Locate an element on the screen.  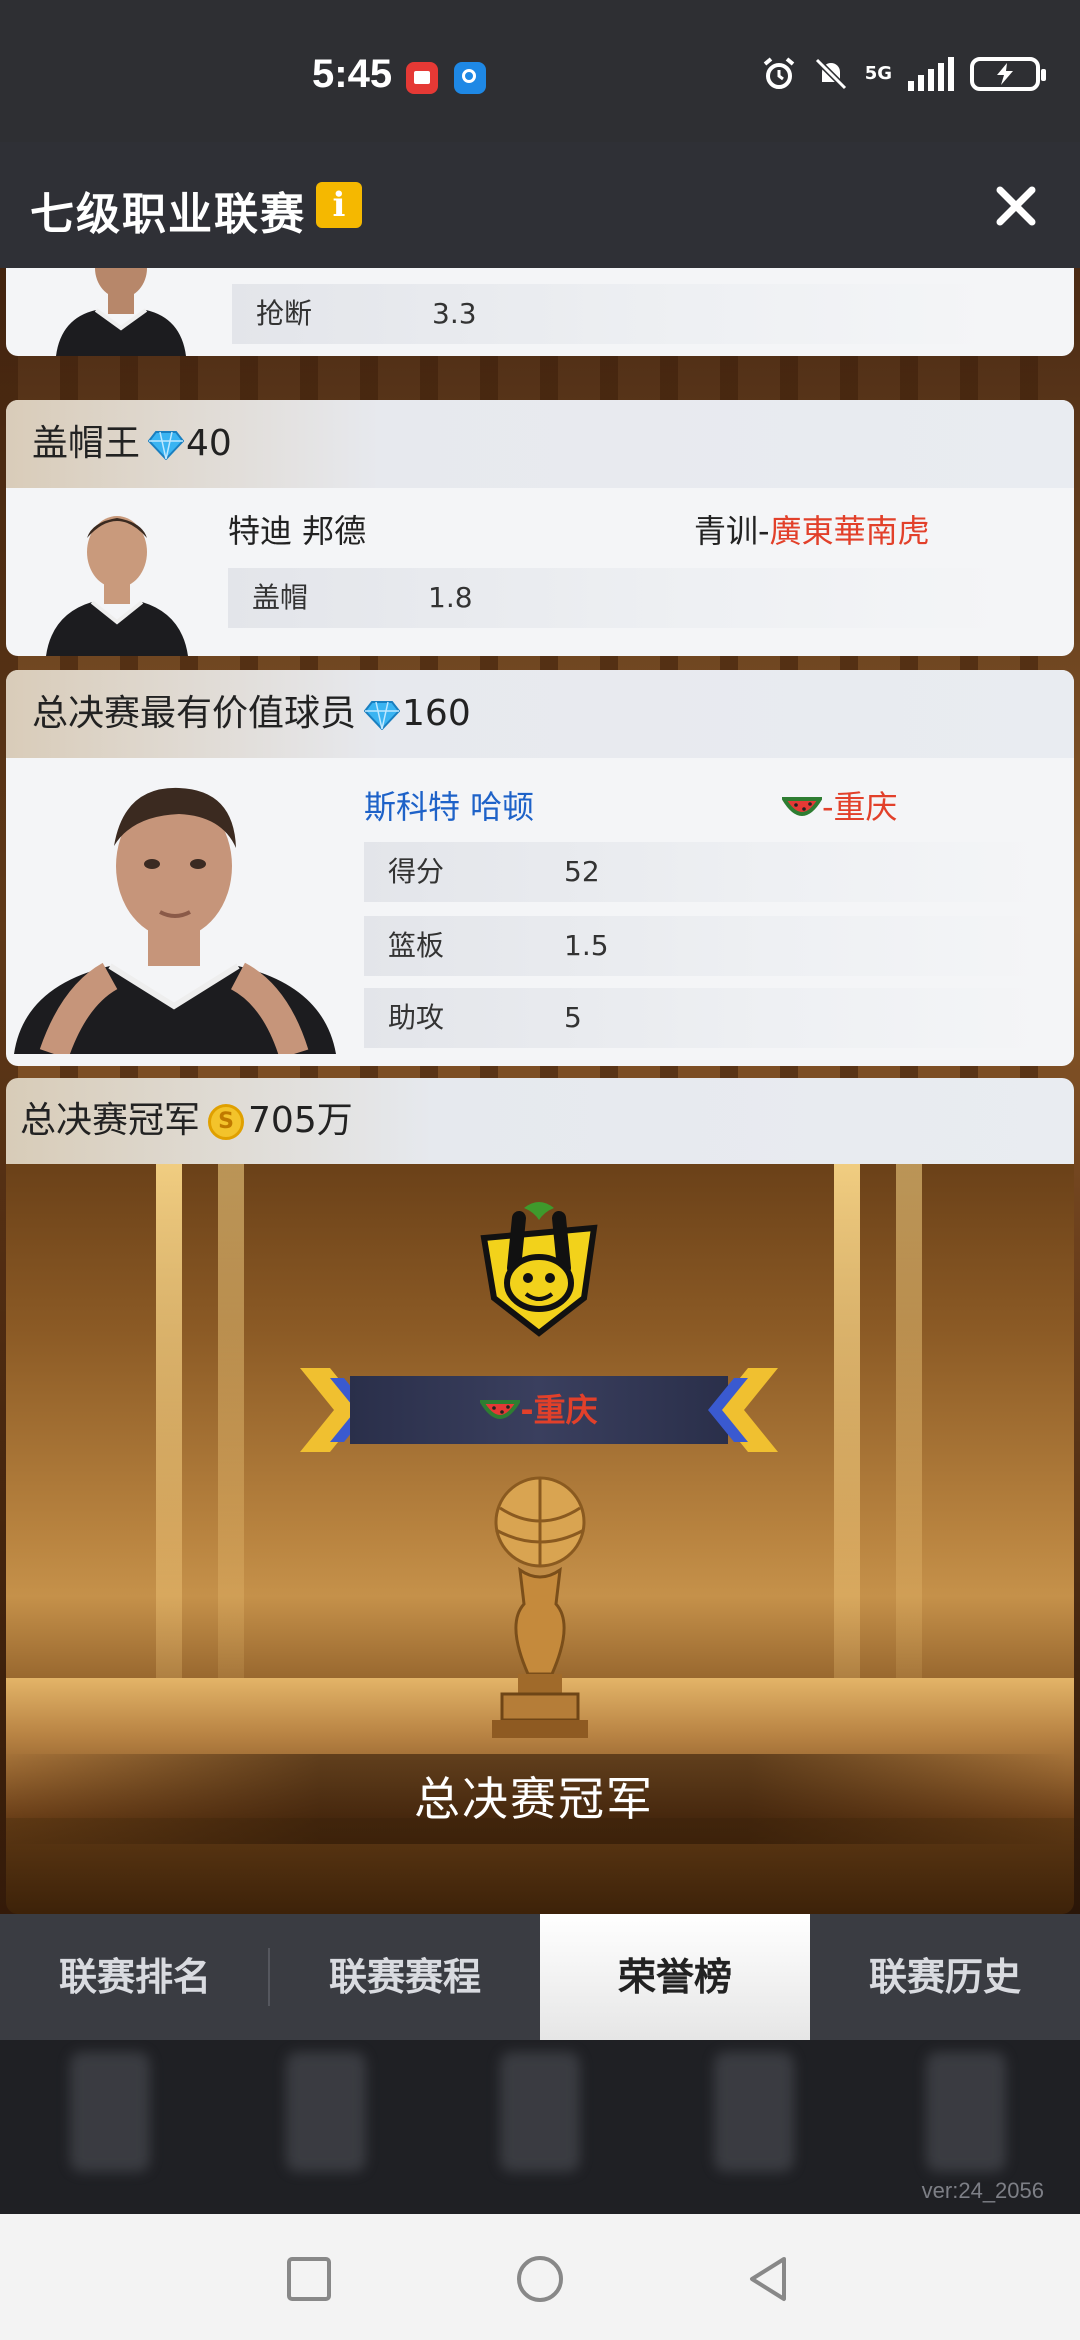
page-title: 七级职业联赛 is located at coordinates (168, 214).